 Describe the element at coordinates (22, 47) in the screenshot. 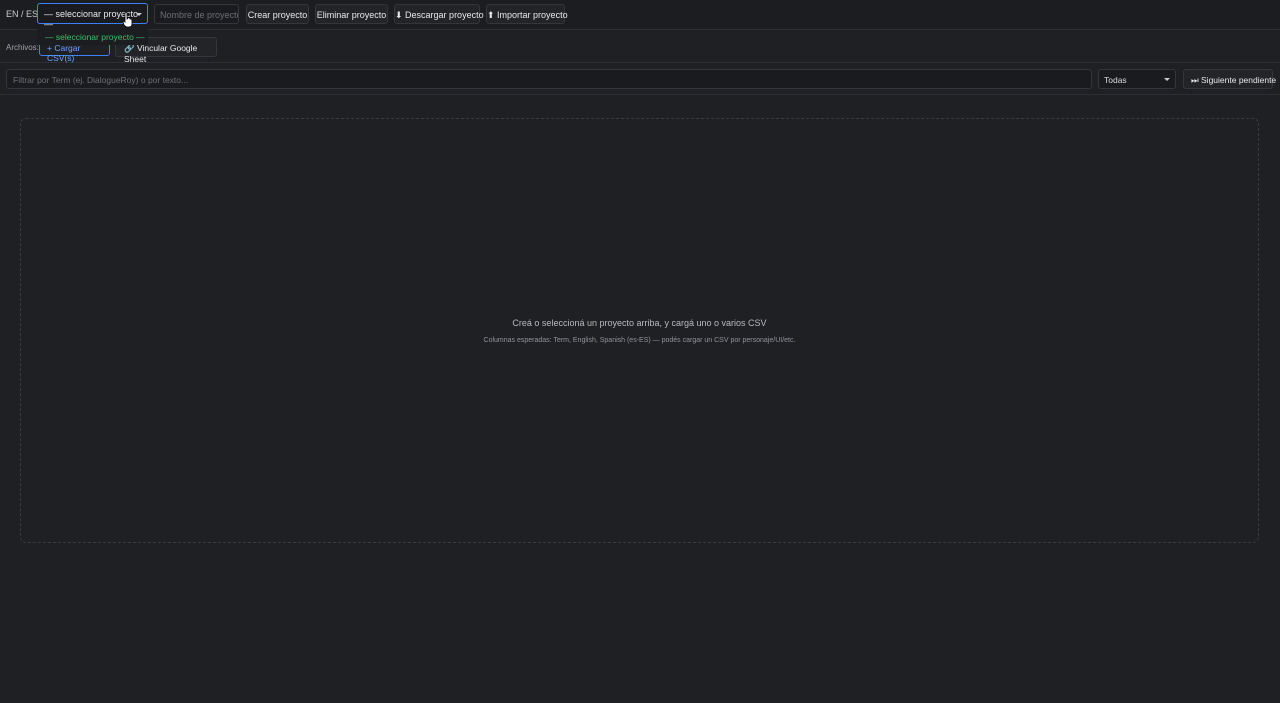

I see `files-label: Archivos:` at that location.